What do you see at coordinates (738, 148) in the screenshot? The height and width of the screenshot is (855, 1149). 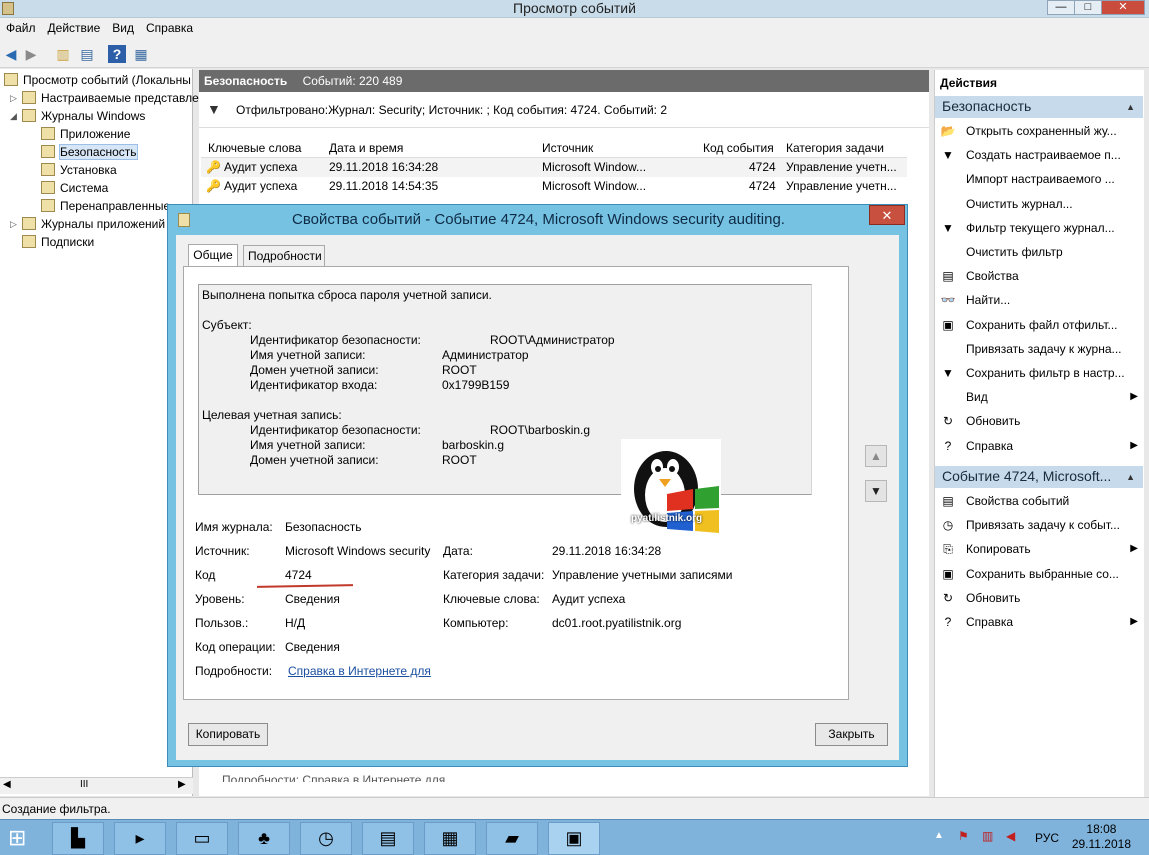 I see `col-event-code: Код события` at bounding box center [738, 148].